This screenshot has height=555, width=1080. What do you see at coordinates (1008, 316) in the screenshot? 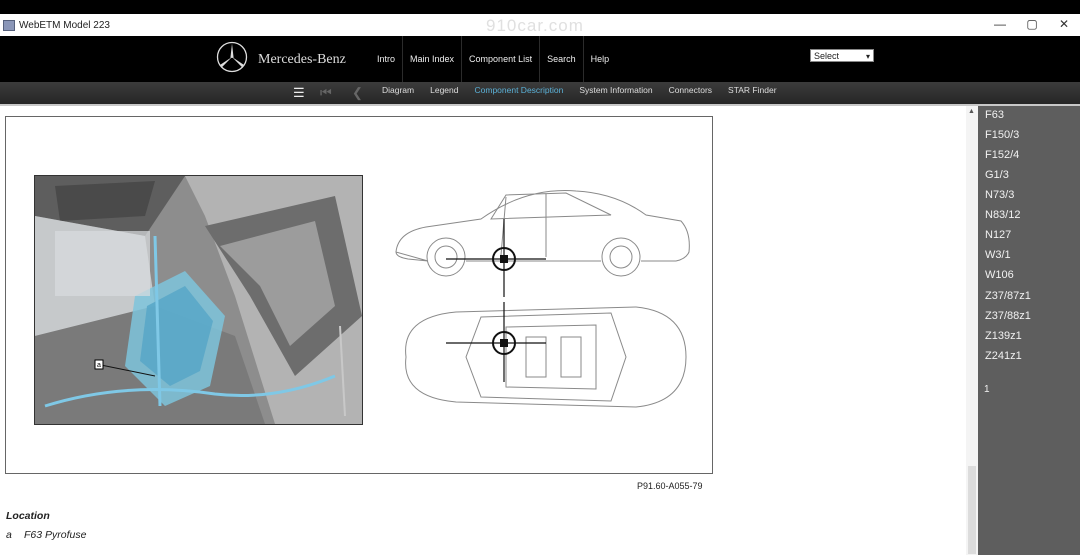
I see `sidebar-item-z37-88z1: Z37/88z1` at bounding box center [1008, 316].